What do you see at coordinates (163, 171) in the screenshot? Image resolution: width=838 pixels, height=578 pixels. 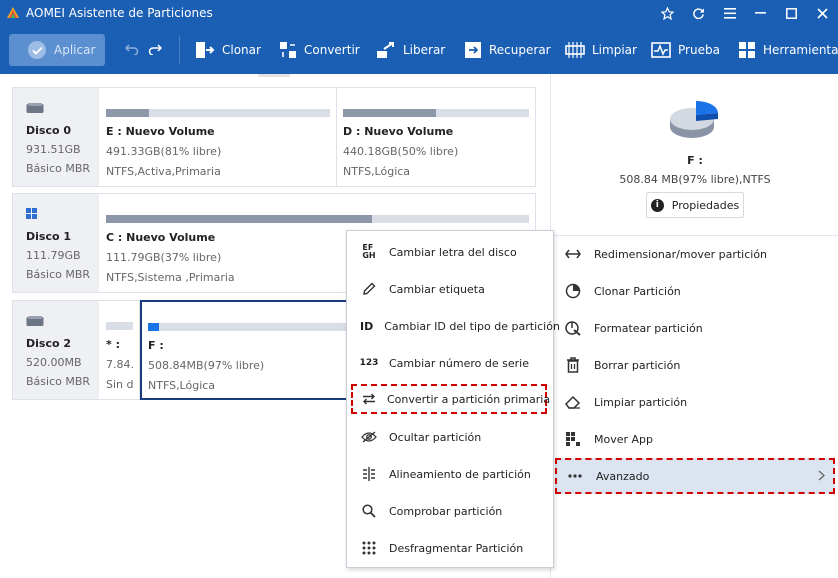 I see `partition-fs: NTFS,Activa,Primaria` at bounding box center [163, 171].